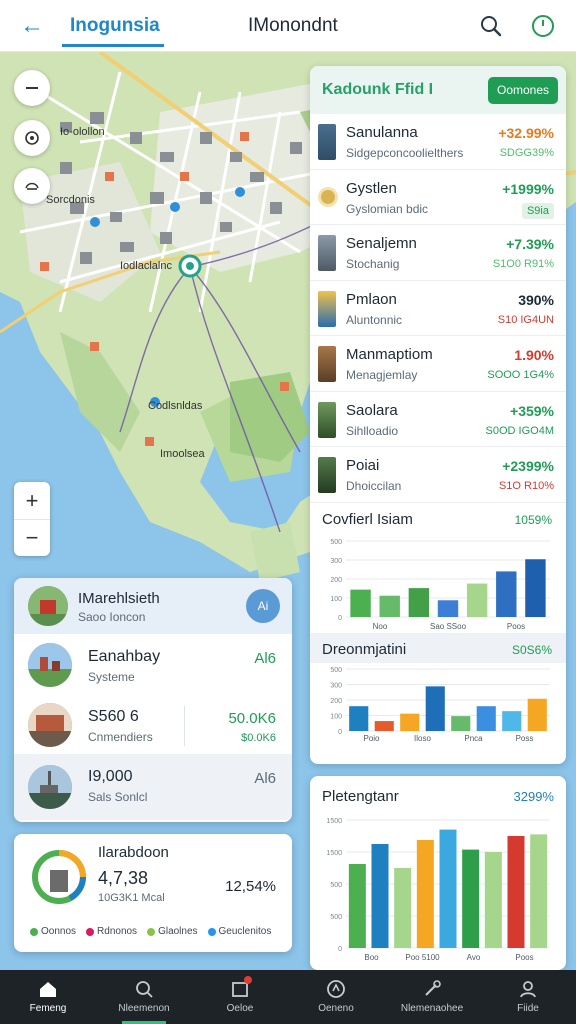  I want to click on item-percent: 1.90%, so click(534, 355).